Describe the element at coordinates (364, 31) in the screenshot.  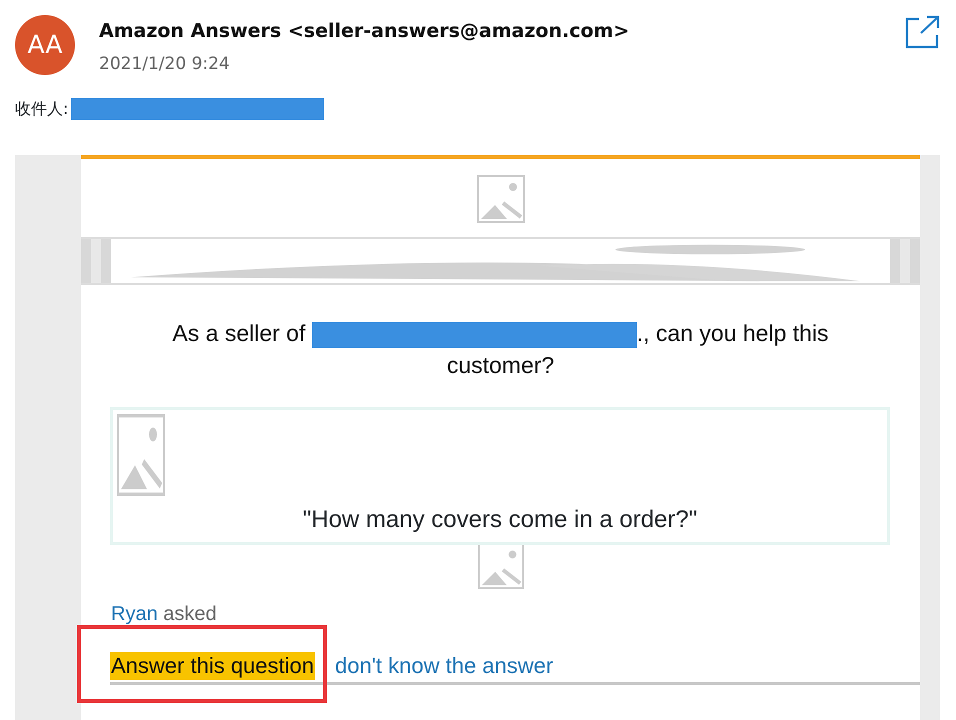
I see `sender-name: Amazon Answers <seller-answers@amazon.com>` at that location.